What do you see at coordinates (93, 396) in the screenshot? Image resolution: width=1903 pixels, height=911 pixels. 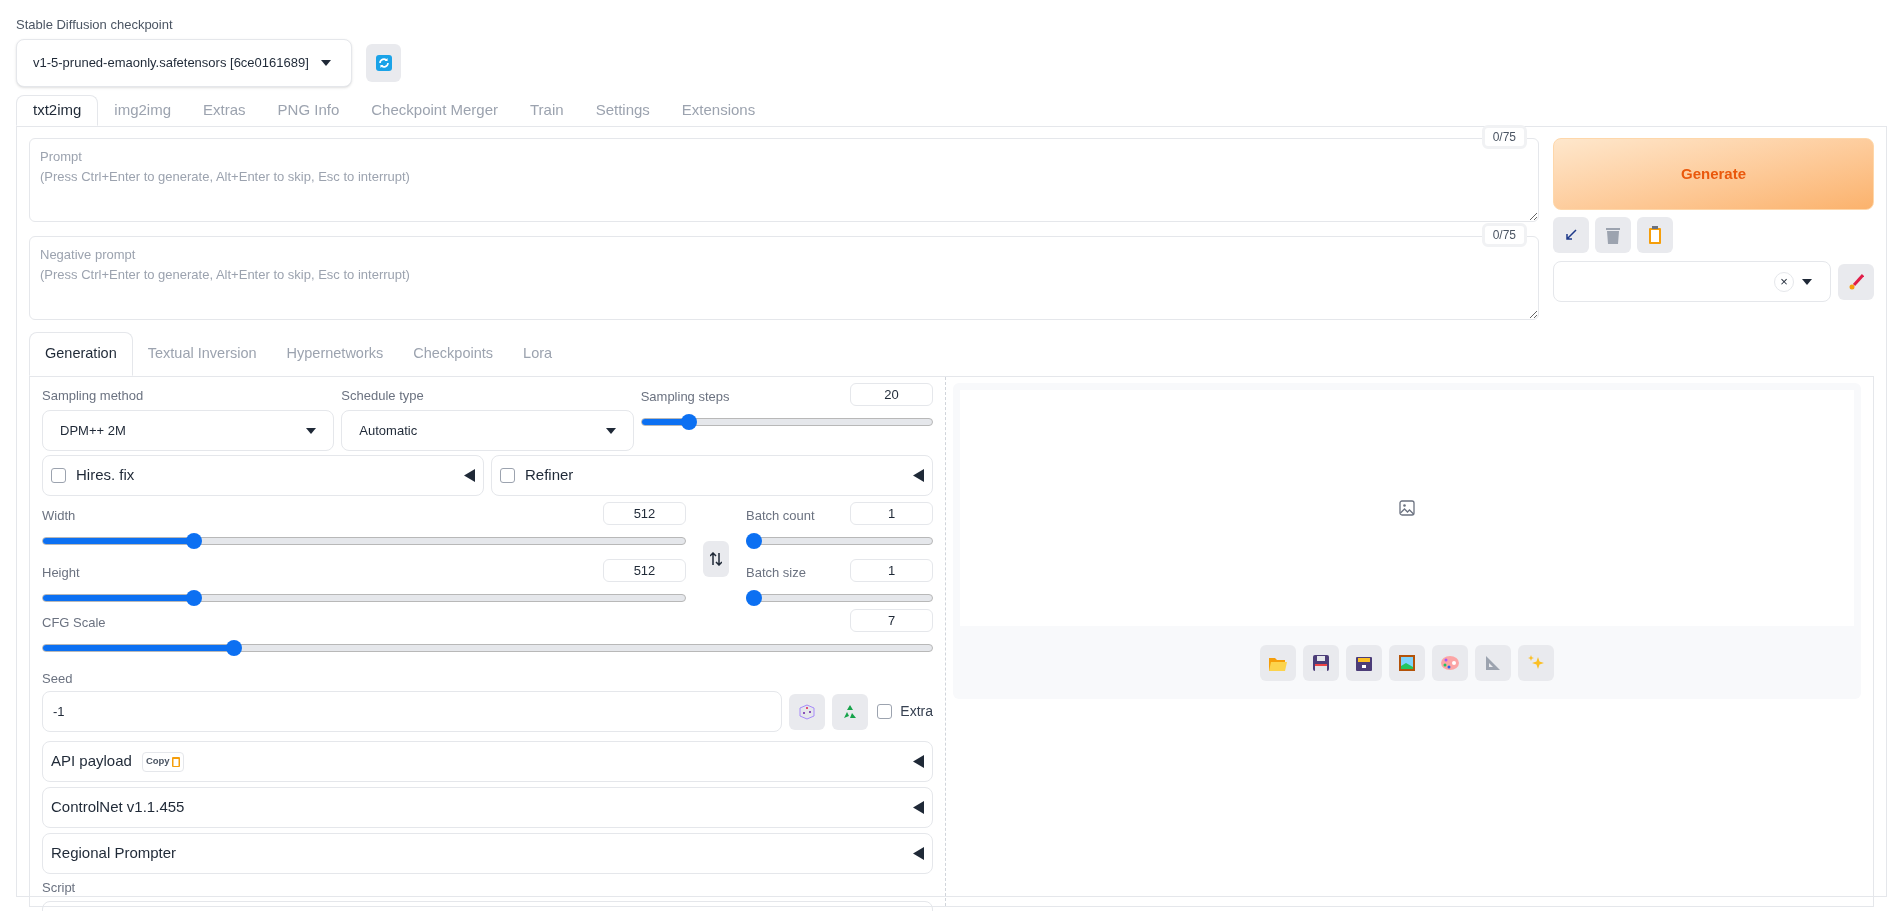 I see `field-label: Sampling method` at bounding box center [93, 396].